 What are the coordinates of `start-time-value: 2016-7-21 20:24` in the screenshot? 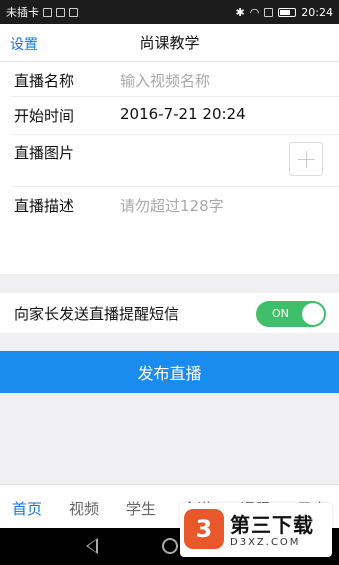 It's located at (183, 114).